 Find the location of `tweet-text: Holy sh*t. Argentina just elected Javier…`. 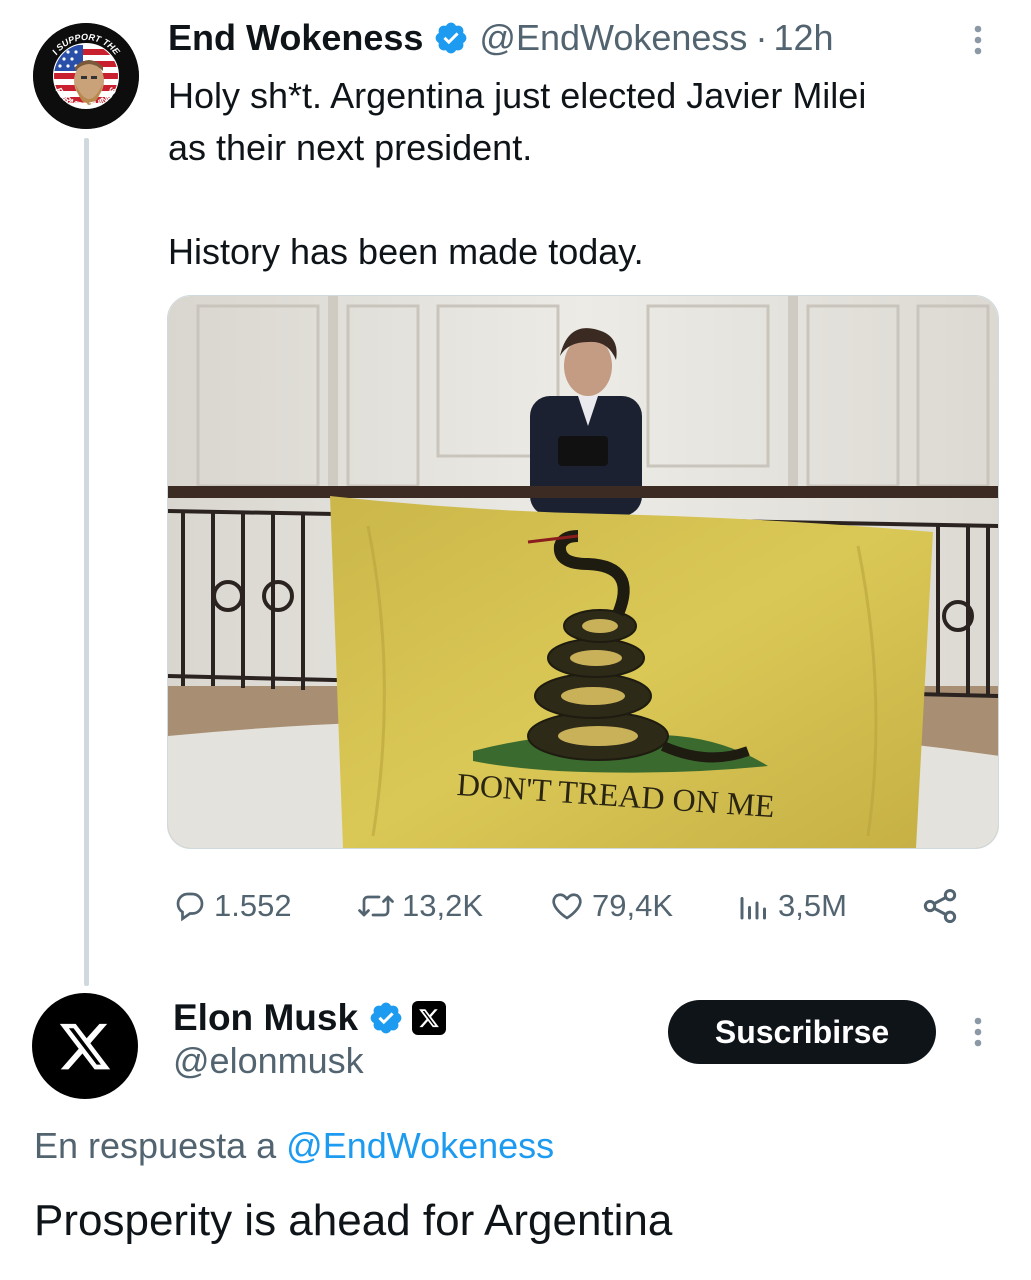

tweet-text: Holy sh*t. Argentina just elected Javier… is located at coordinates (517, 173).